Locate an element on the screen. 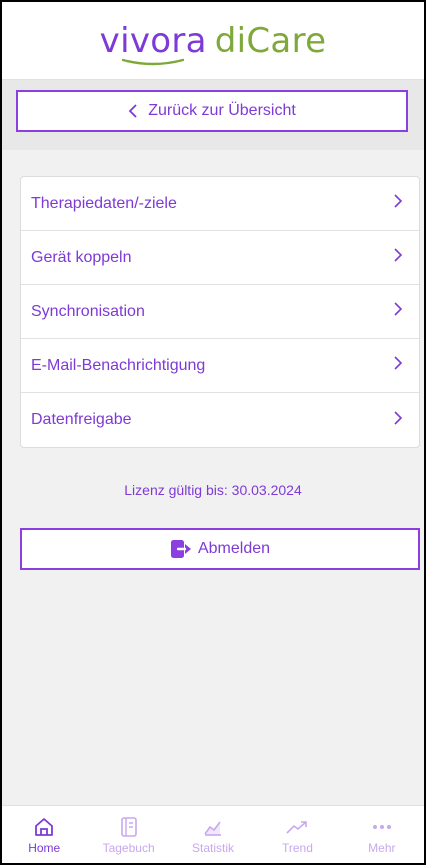  back-to-overview-button: Zurück zur Übersicht is located at coordinates (212, 111).